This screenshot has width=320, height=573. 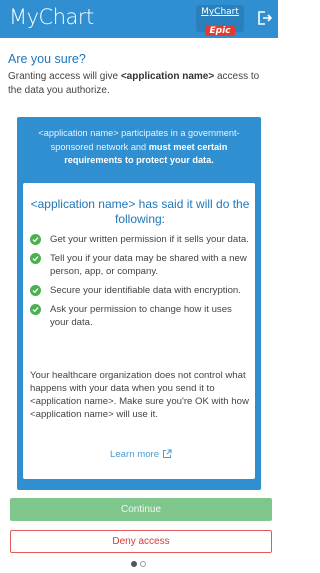 I want to click on intro-prefix: Granting access will give, so click(x=64, y=76).